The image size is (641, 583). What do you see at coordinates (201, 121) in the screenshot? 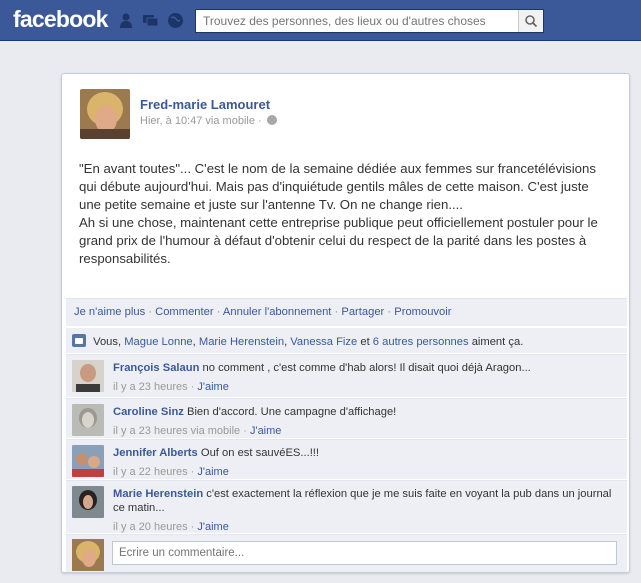
I see `post-timestamp: Hier, à 10:47 via mobile ·` at bounding box center [201, 121].